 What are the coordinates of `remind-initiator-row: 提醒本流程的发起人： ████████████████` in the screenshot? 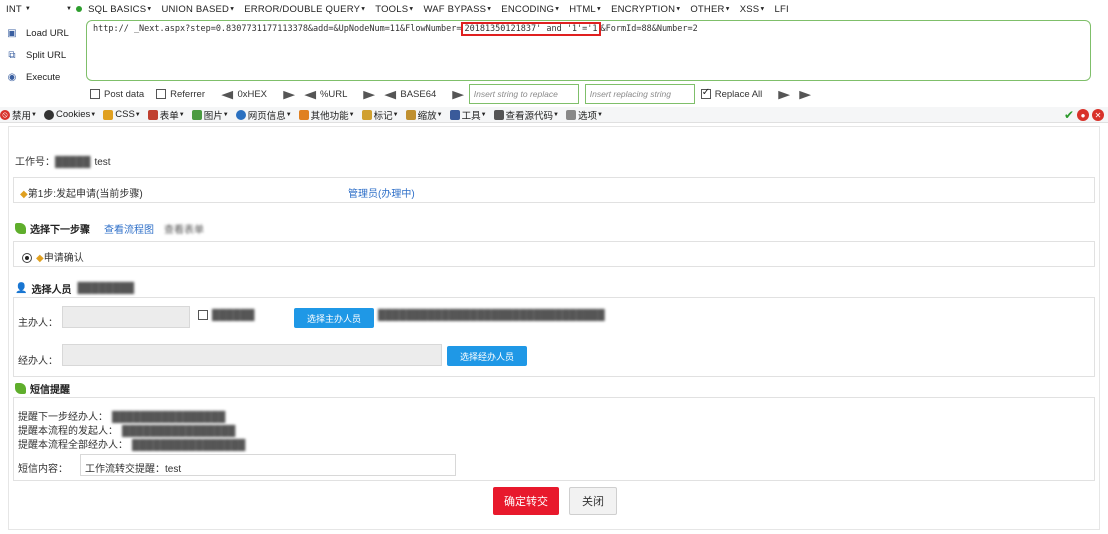 It's located at (127, 431).